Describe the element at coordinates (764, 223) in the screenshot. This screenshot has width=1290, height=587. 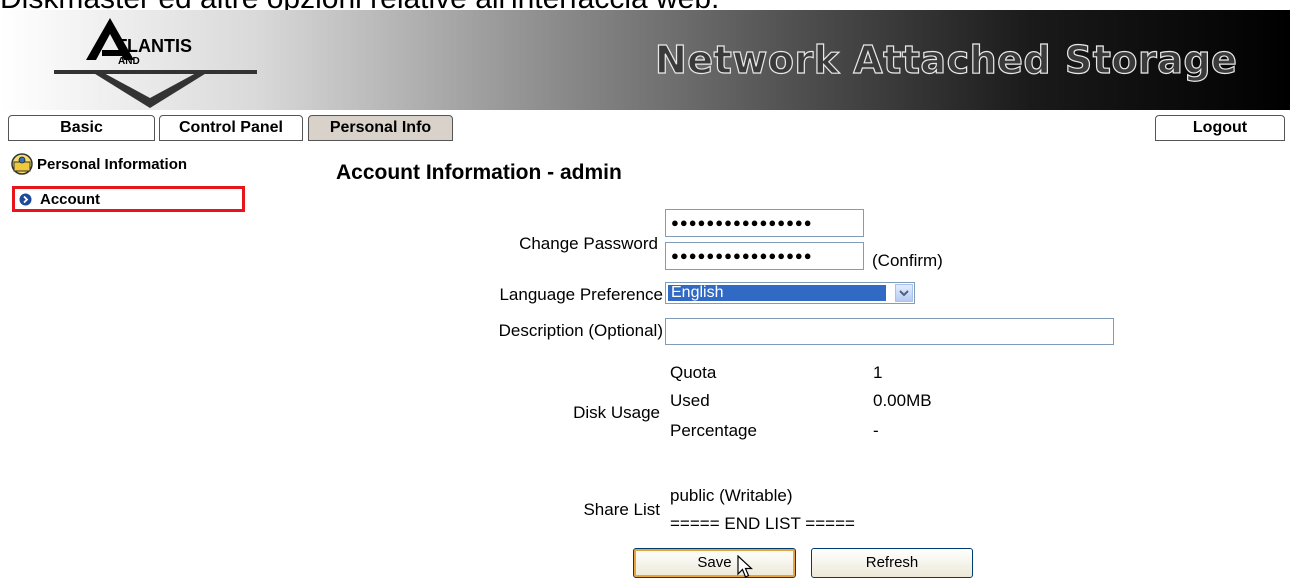
I see `password-field: ●●●●●●●●●●●●●●●●` at that location.